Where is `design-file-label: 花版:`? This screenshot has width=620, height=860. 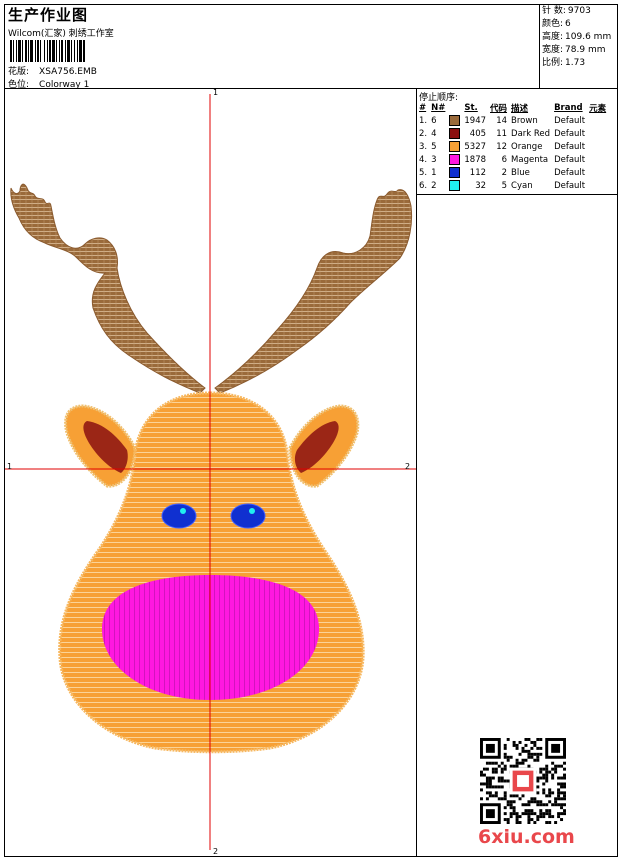 design-file-label: 花版: is located at coordinates (19, 72).